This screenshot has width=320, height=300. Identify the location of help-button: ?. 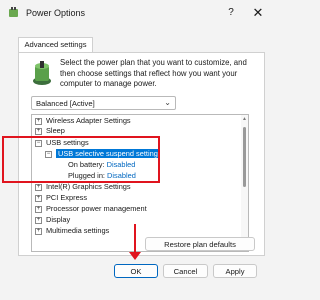
(231, 13).